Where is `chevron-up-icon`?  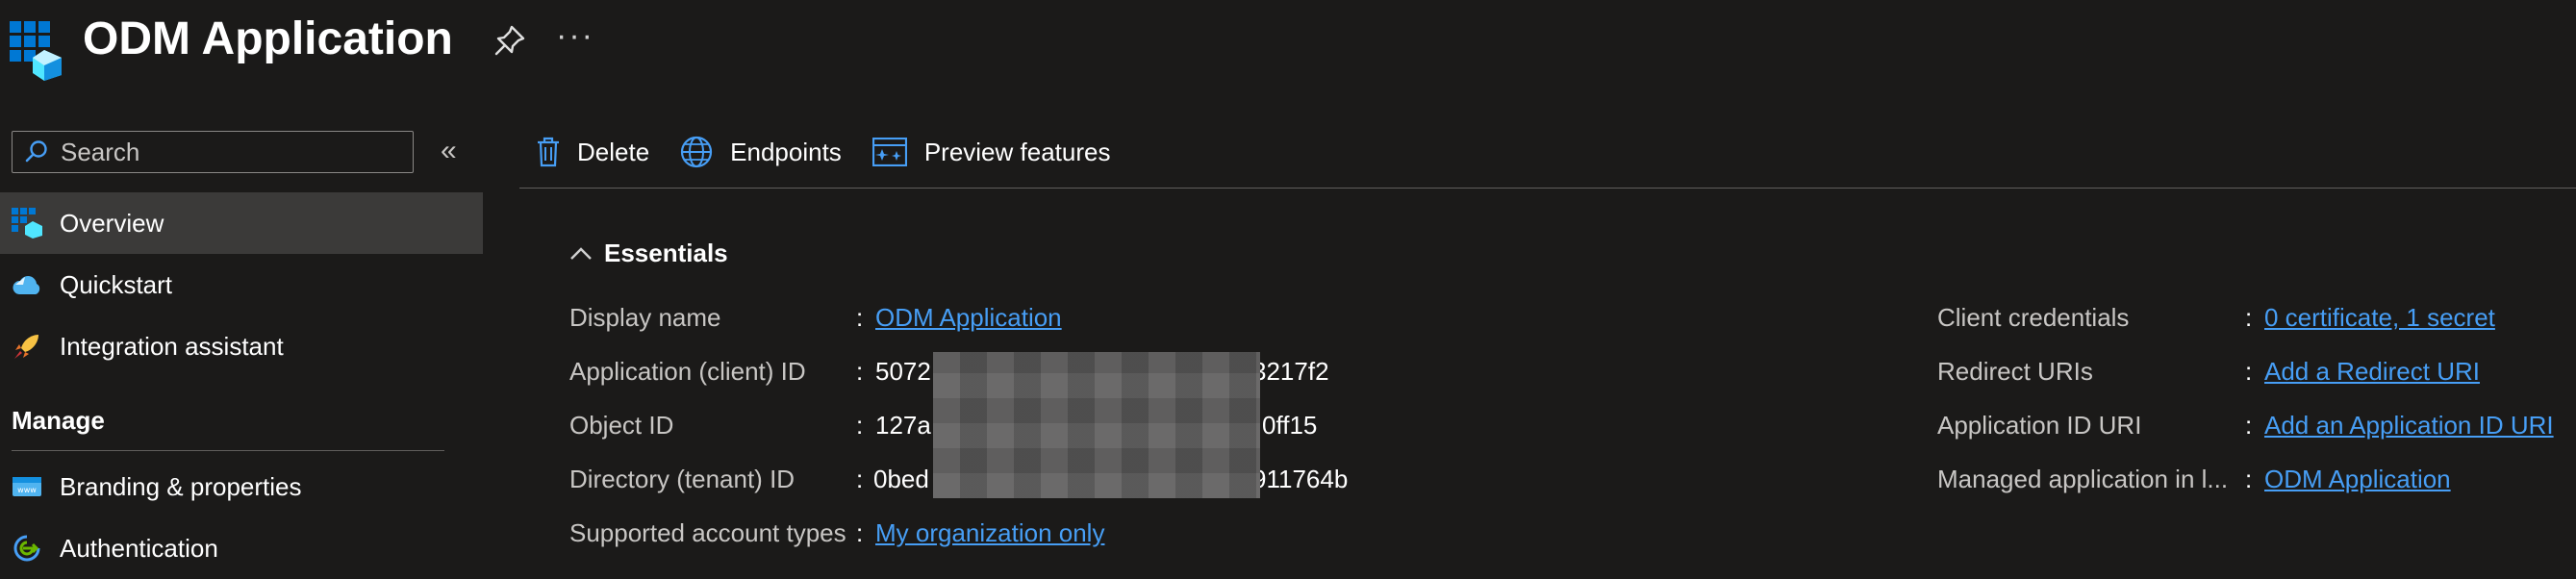
chevron-up-icon is located at coordinates (581, 253).